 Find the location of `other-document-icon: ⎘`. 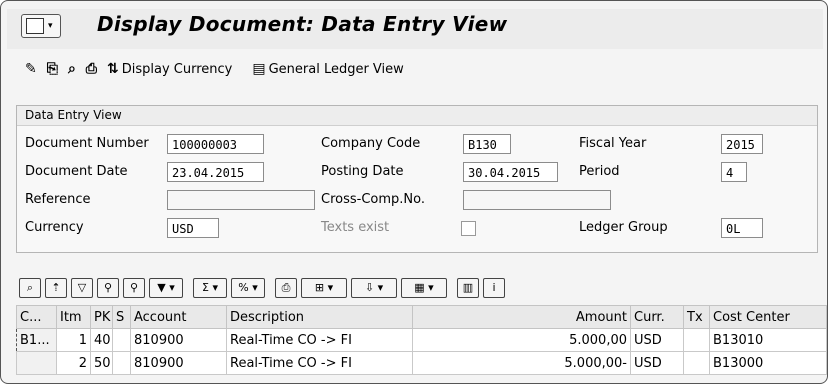

other-document-icon: ⎘ is located at coordinates (52, 69).